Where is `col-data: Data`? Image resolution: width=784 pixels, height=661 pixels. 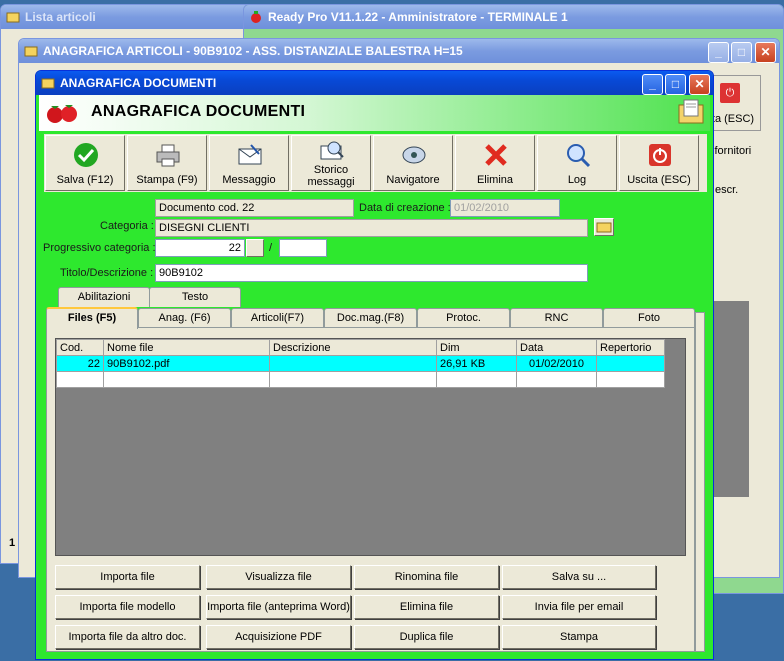
col-data: Data is located at coordinates (556, 347).